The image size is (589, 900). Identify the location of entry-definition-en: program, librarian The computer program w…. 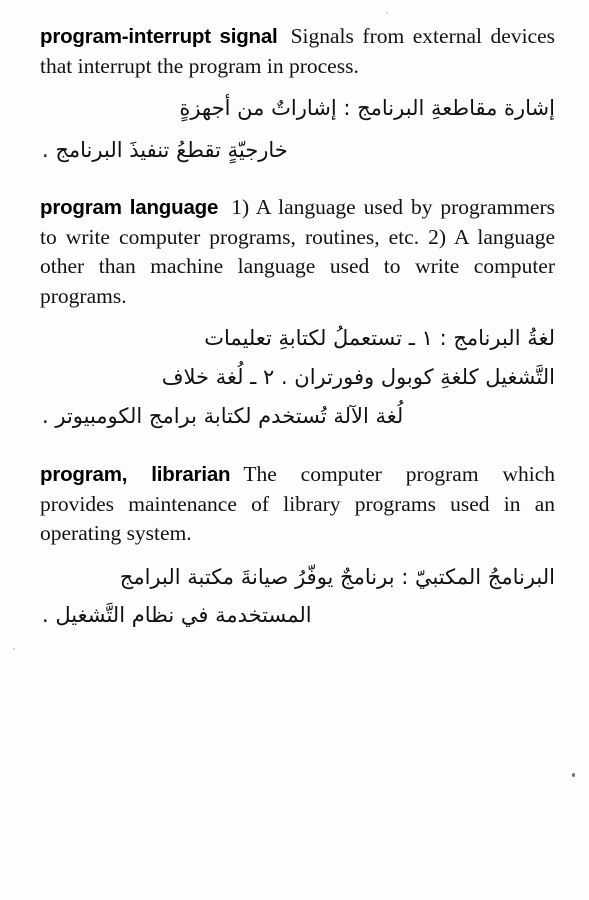
(297, 504).